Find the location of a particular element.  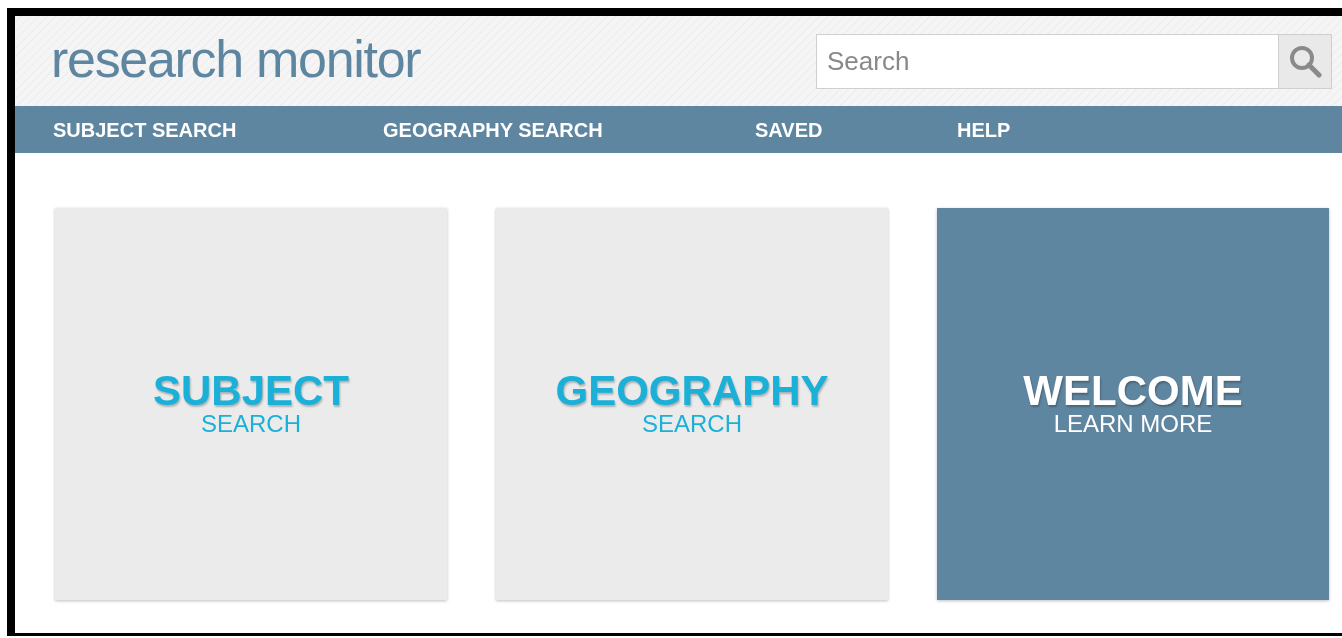

search-field: Search is located at coordinates (1047, 61).